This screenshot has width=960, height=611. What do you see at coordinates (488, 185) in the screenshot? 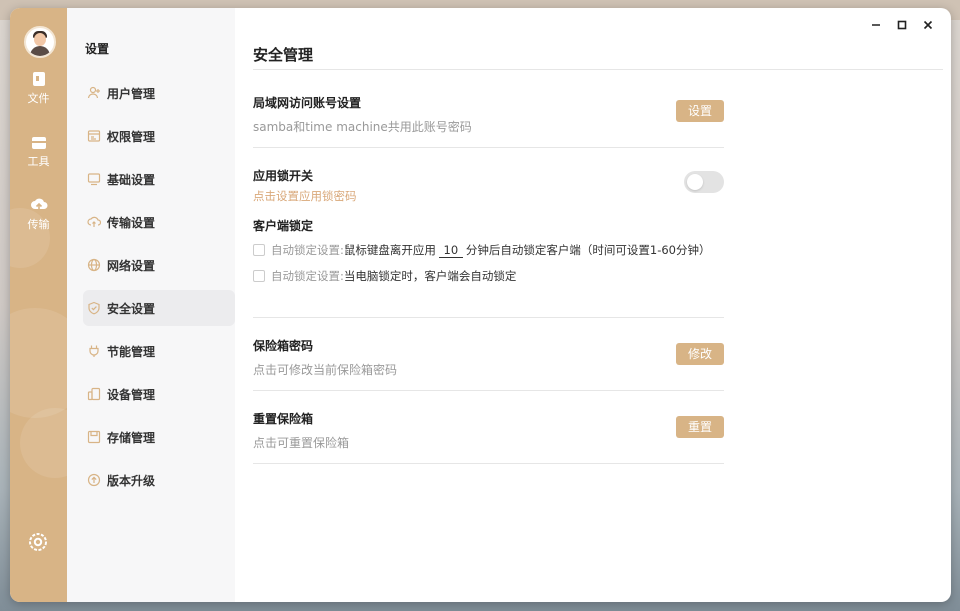
I see `app-lock-section: 应用锁开关 点击设置应用锁密码` at bounding box center [488, 185].